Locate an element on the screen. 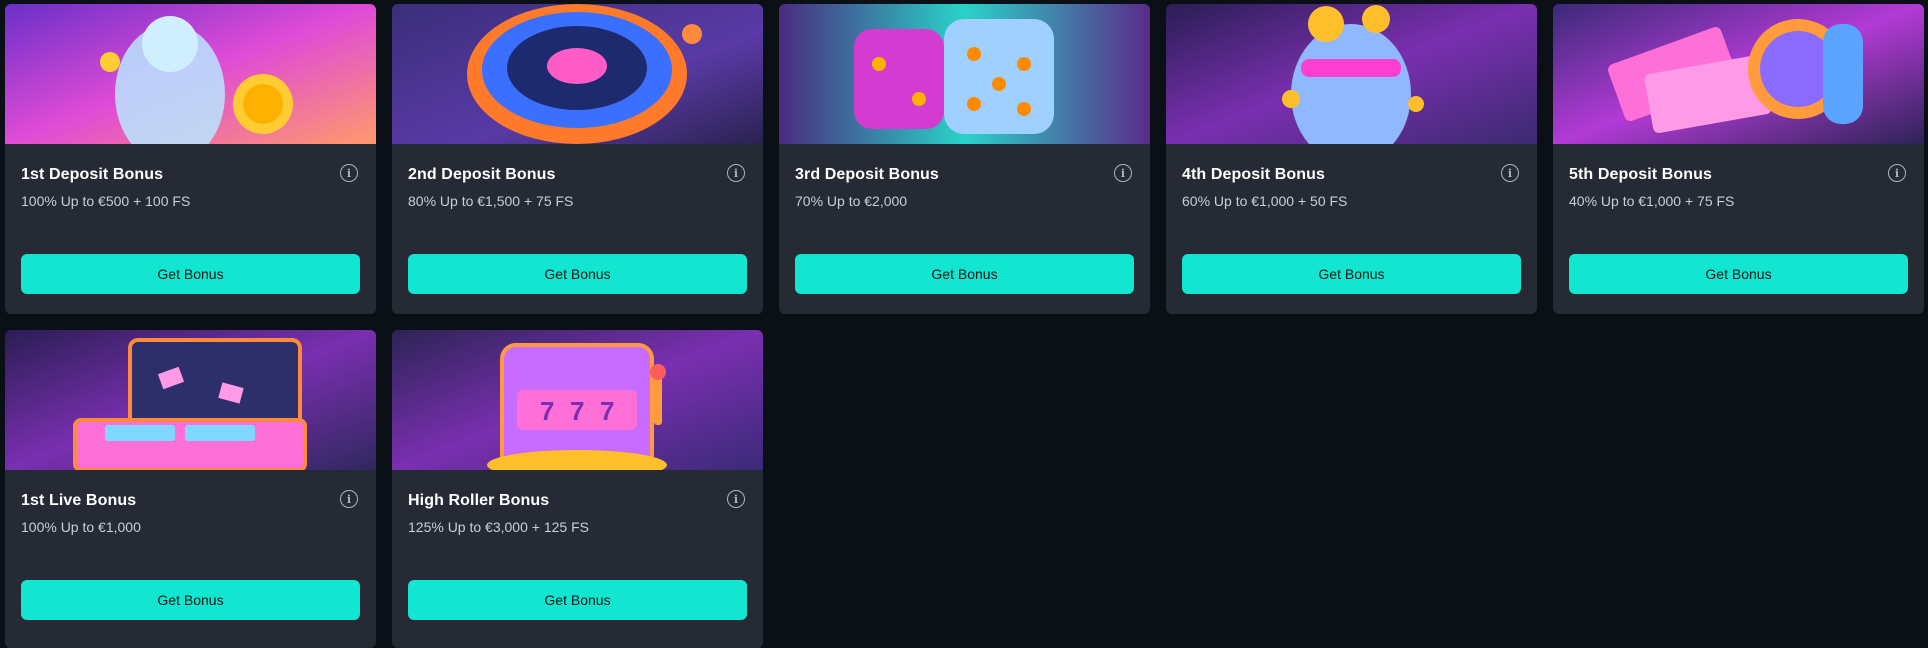  bonus-subtitle: 100% Up to €1,000 is located at coordinates (81, 527).